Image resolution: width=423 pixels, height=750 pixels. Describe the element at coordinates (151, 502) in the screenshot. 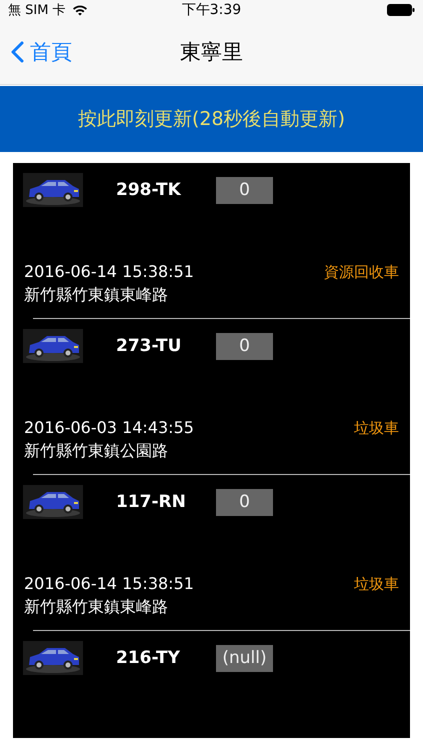

I see `plate-number: 117-RN` at that location.